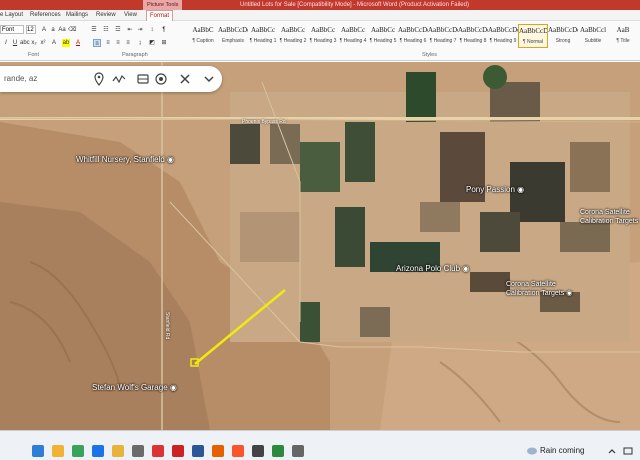 The width and height of the screenshot is (640, 460). Describe the element at coordinates (353, 36) in the screenshot. I see `style-tile: AaBbCc ¶ Heading 4` at that location.